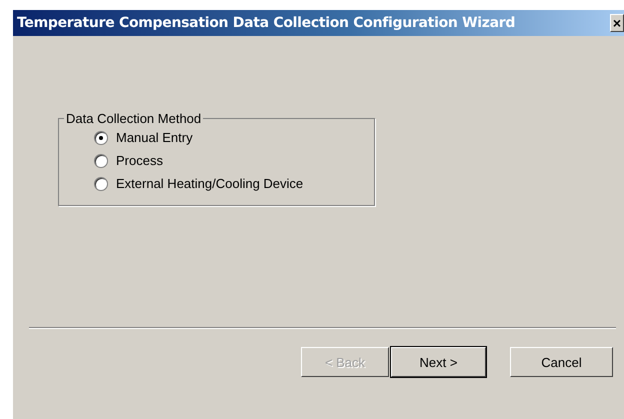 This screenshot has height=419, width=624. Describe the element at coordinates (139, 160) in the screenshot. I see `radio-label: Process` at that location.